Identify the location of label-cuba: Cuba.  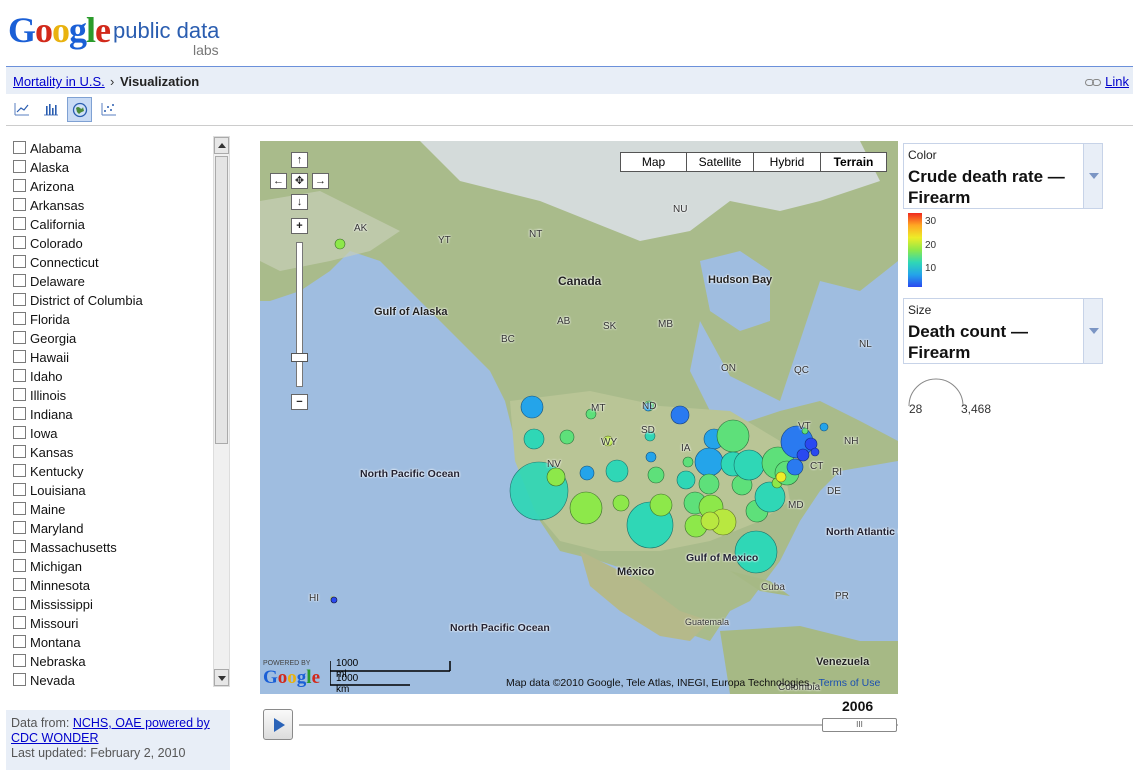
(773, 587).